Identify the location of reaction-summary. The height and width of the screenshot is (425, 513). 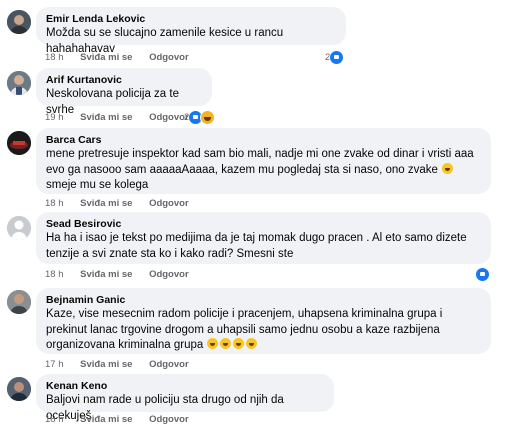
(482, 274).